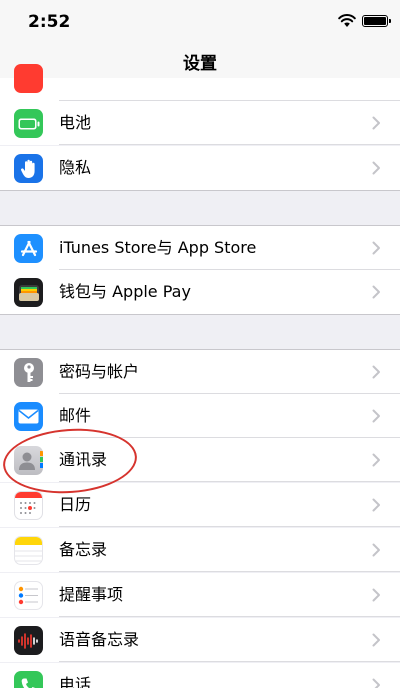  Describe the element at coordinates (28, 78) in the screenshot. I see `partial-red-icon` at that location.